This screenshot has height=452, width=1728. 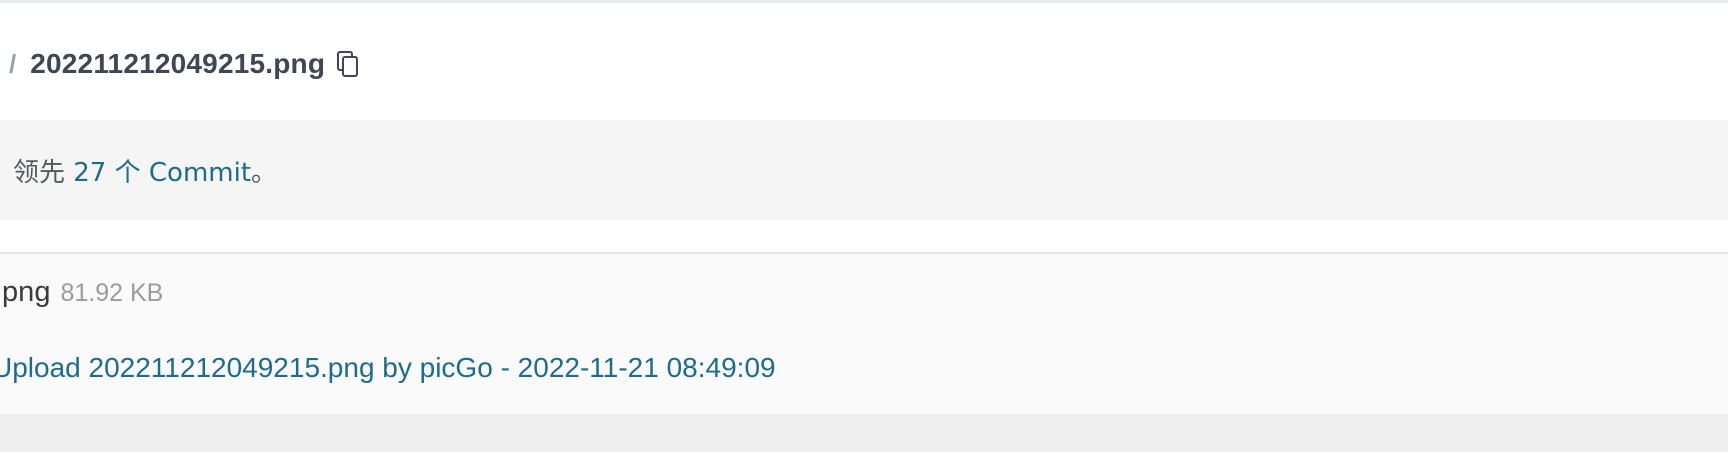 I want to click on file-info: .png 81.92 KB, so click(x=81, y=298).